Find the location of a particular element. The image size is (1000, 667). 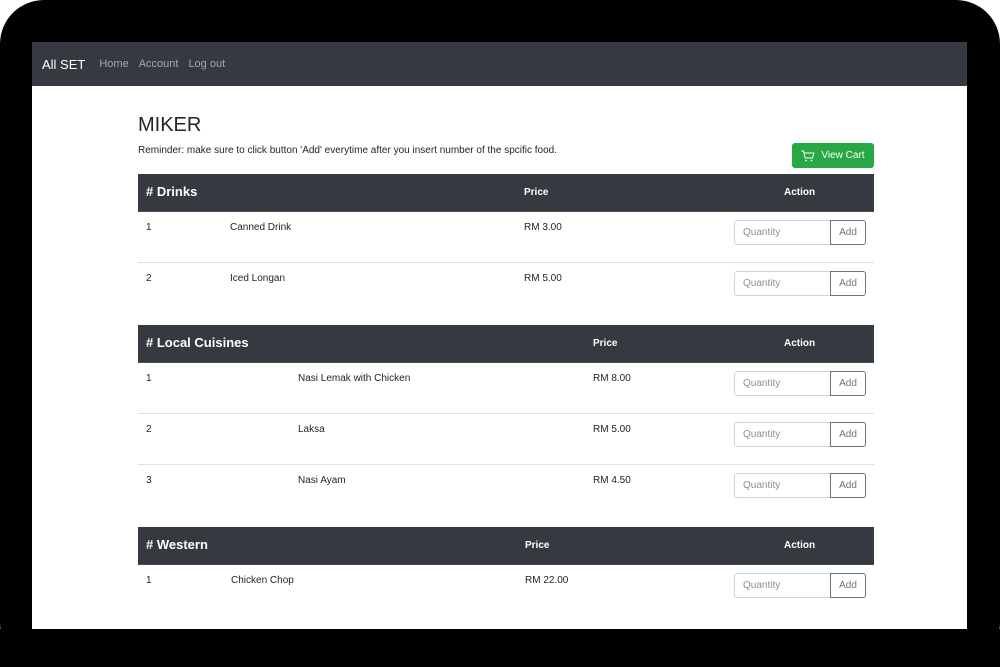

table-row: 2 Iced Longan RM 5.00 Add is located at coordinates (506, 288).